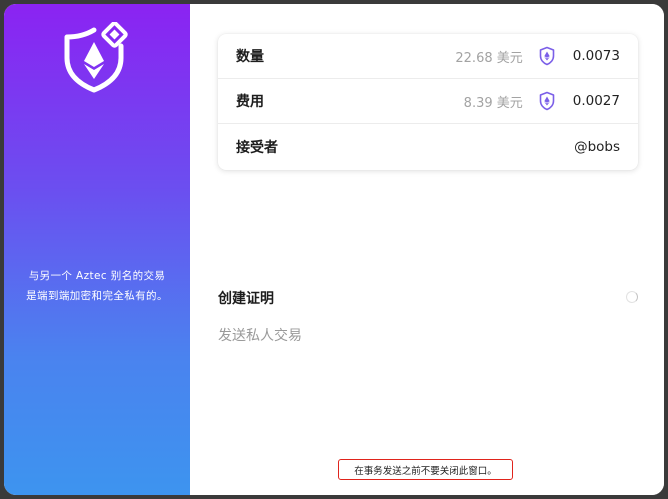 The height and width of the screenshot is (499, 668). Describe the element at coordinates (96, 57) in the screenshot. I see `aztec-shield-ethereum-icon` at that location.